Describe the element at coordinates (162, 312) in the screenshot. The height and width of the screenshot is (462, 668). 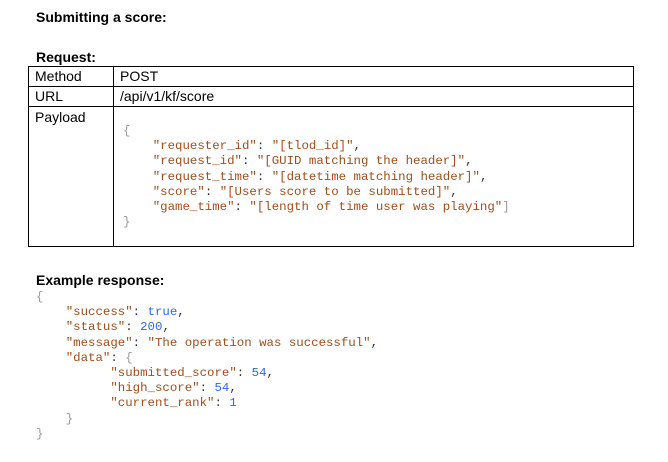
I see `response-value: true` at that location.